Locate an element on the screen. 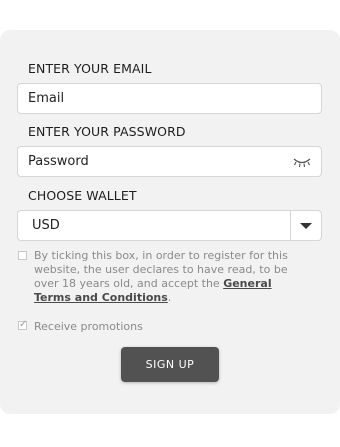 This screenshot has width=340, height=447. wallet-select: USD is located at coordinates (169, 225).